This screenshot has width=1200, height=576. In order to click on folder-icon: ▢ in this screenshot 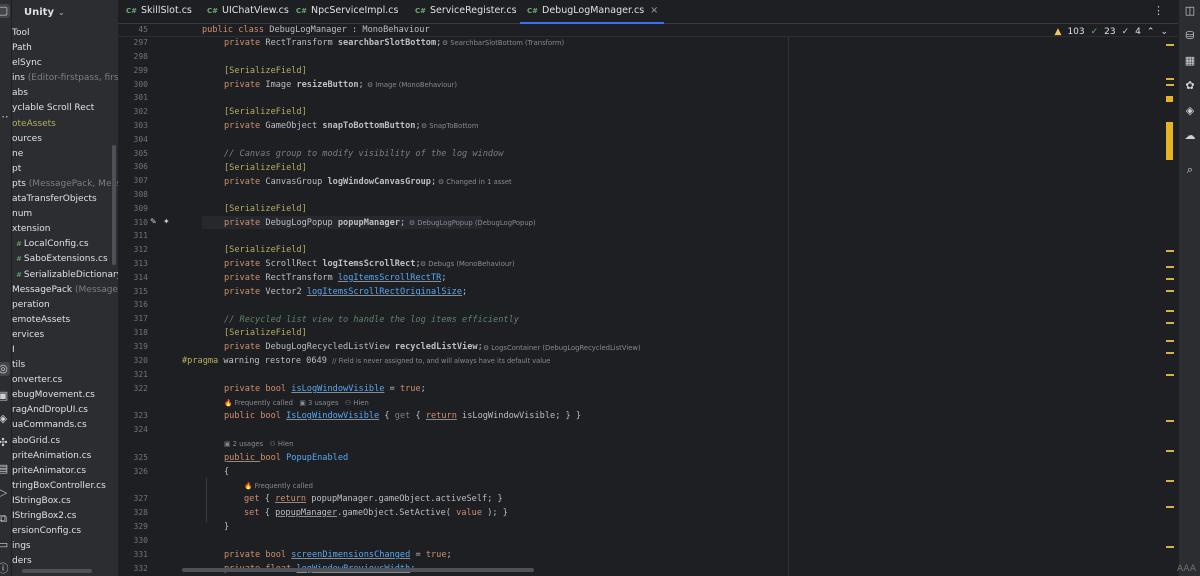, I will do `click(5, 11)`.